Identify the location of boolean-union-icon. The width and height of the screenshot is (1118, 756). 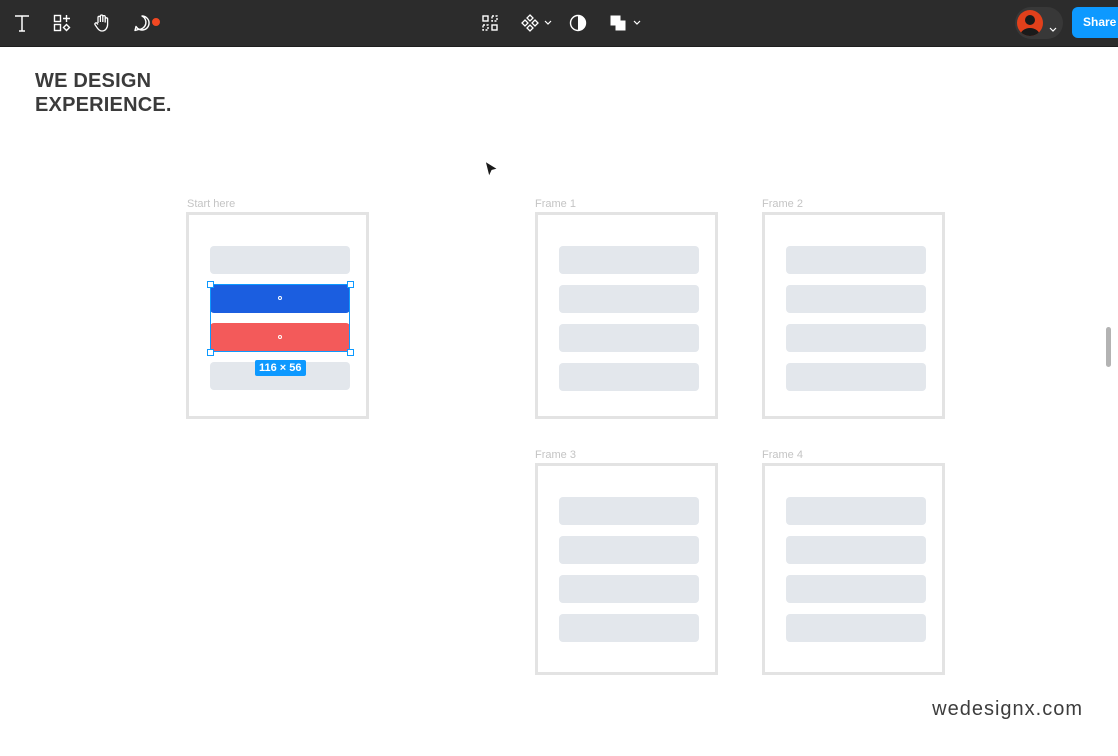
(618, 23).